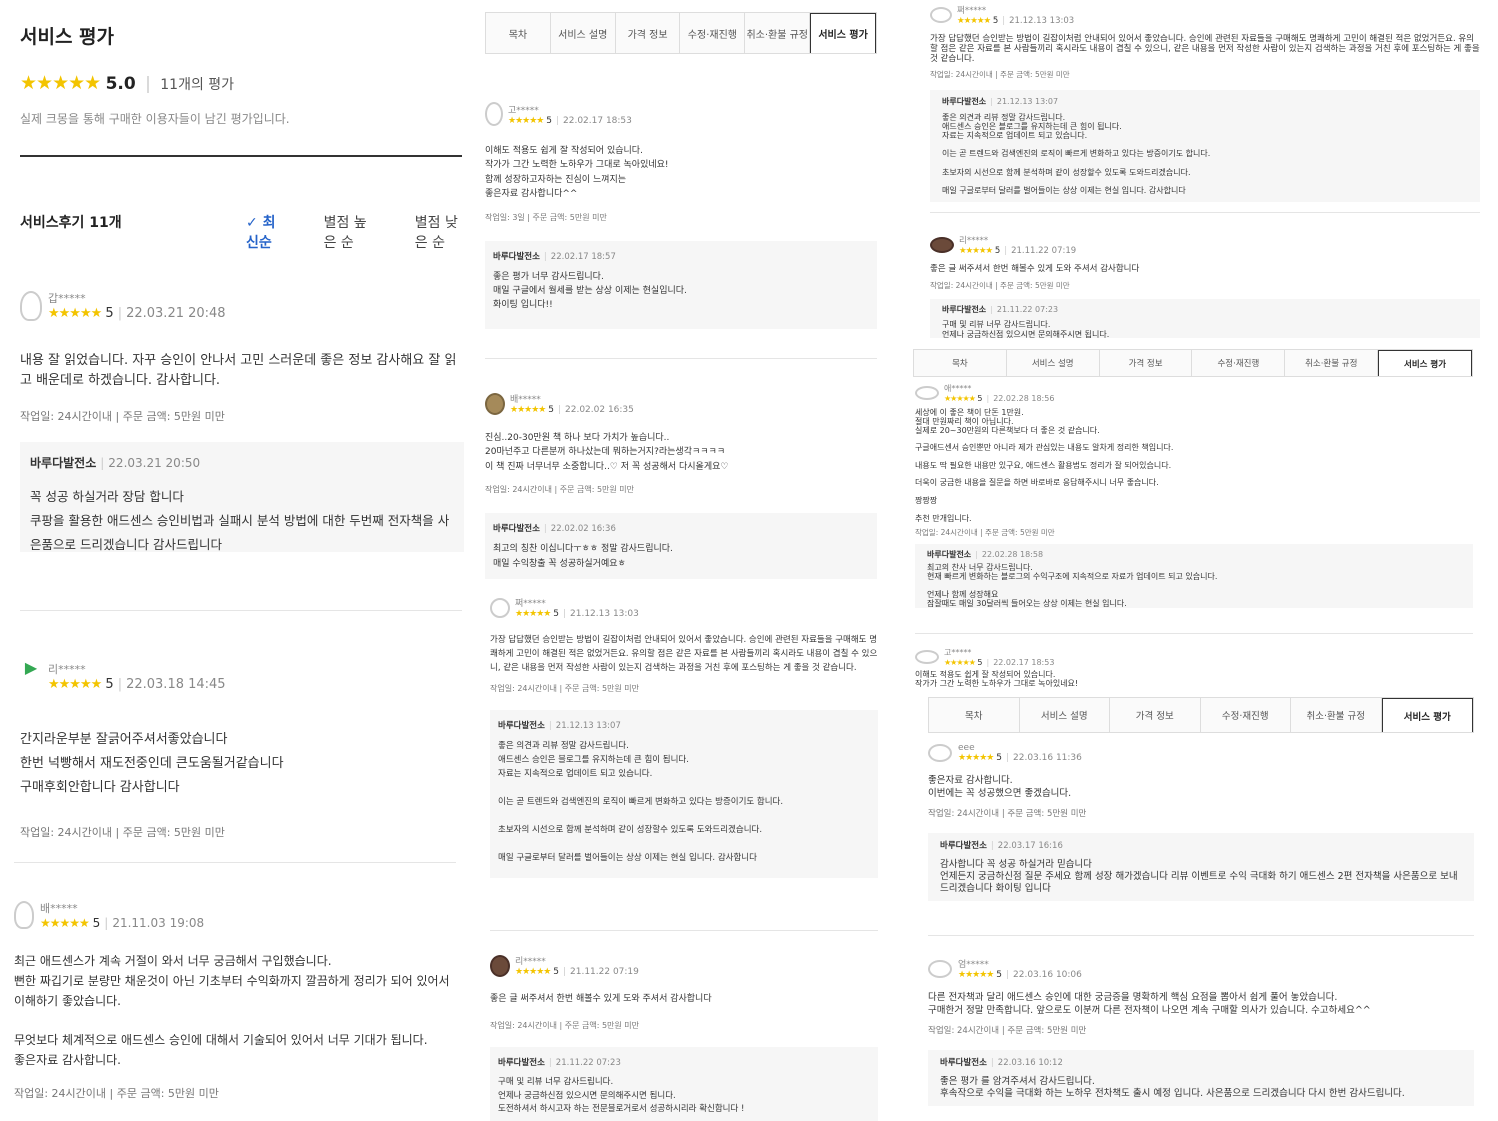 The height and width of the screenshot is (1121, 1498). What do you see at coordinates (583, 529) in the screenshot?
I see `reply-date: 22.02.02 16:36` at bounding box center [583, 529].